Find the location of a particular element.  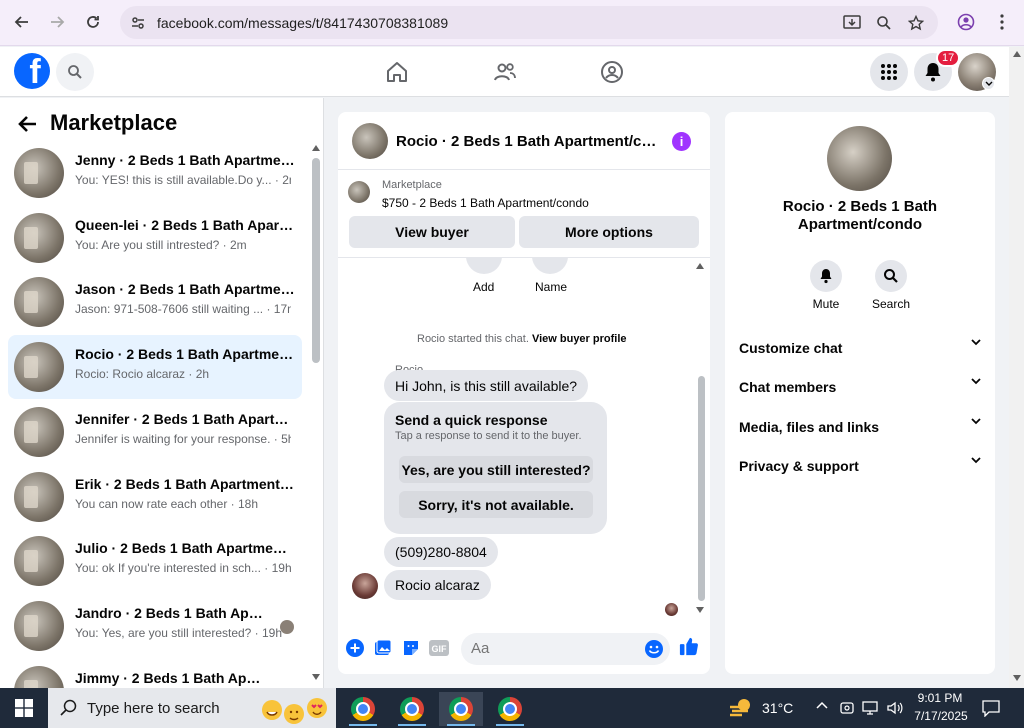

search-conversation-icon is located at coordinates (891, 276).